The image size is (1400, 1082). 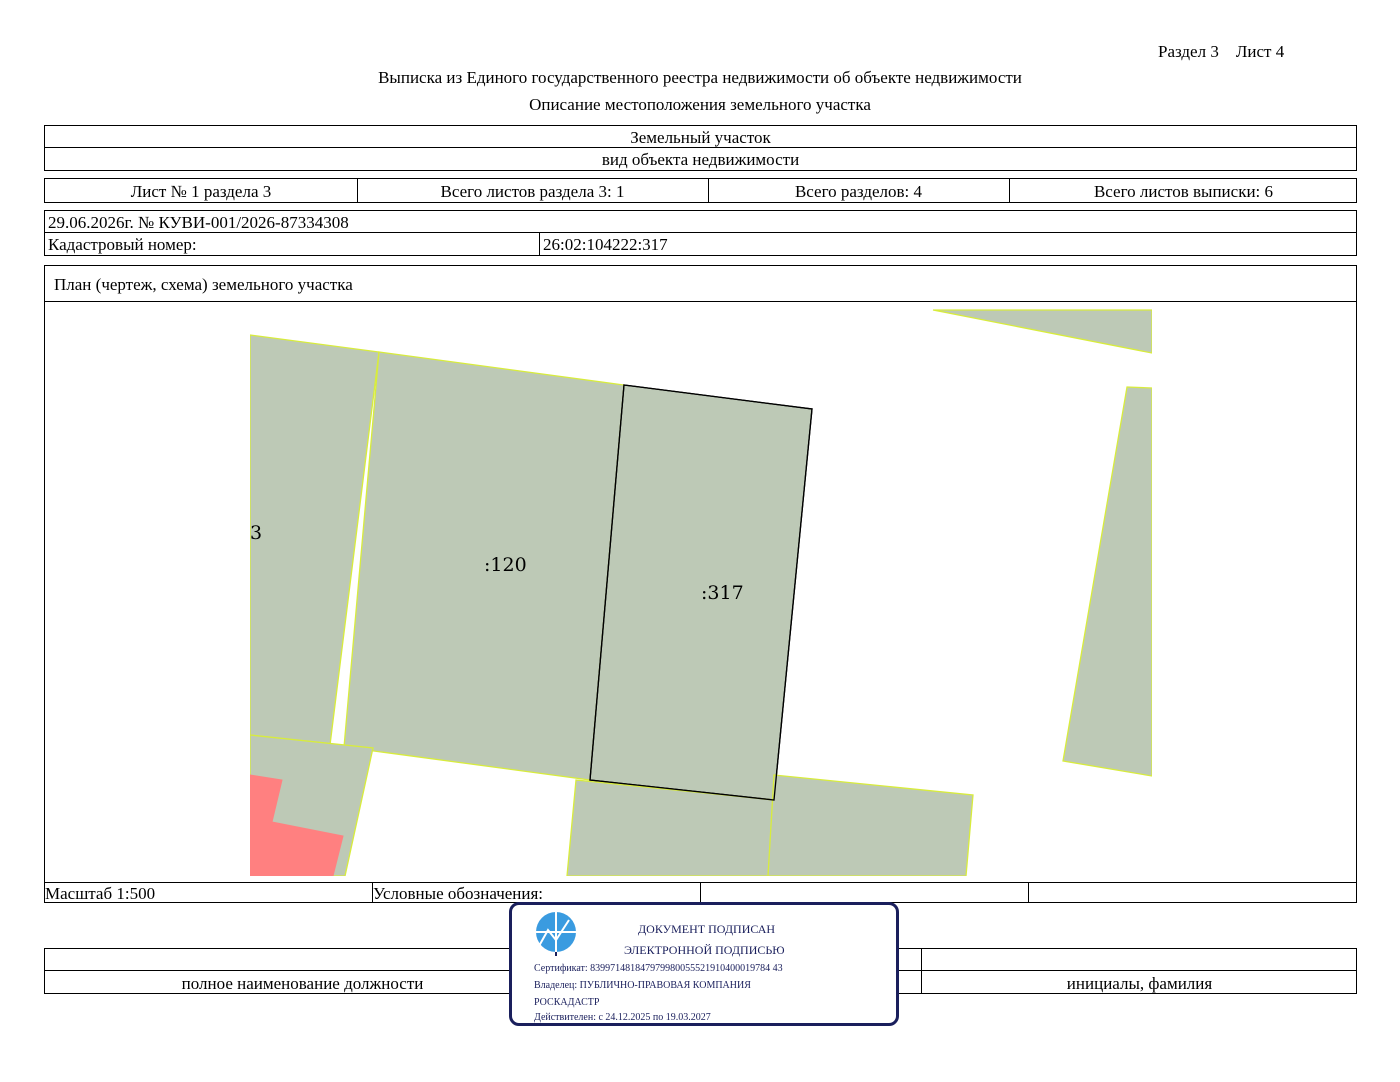 I want to click on parcel-bottom-right, so click(x=870, y=825).